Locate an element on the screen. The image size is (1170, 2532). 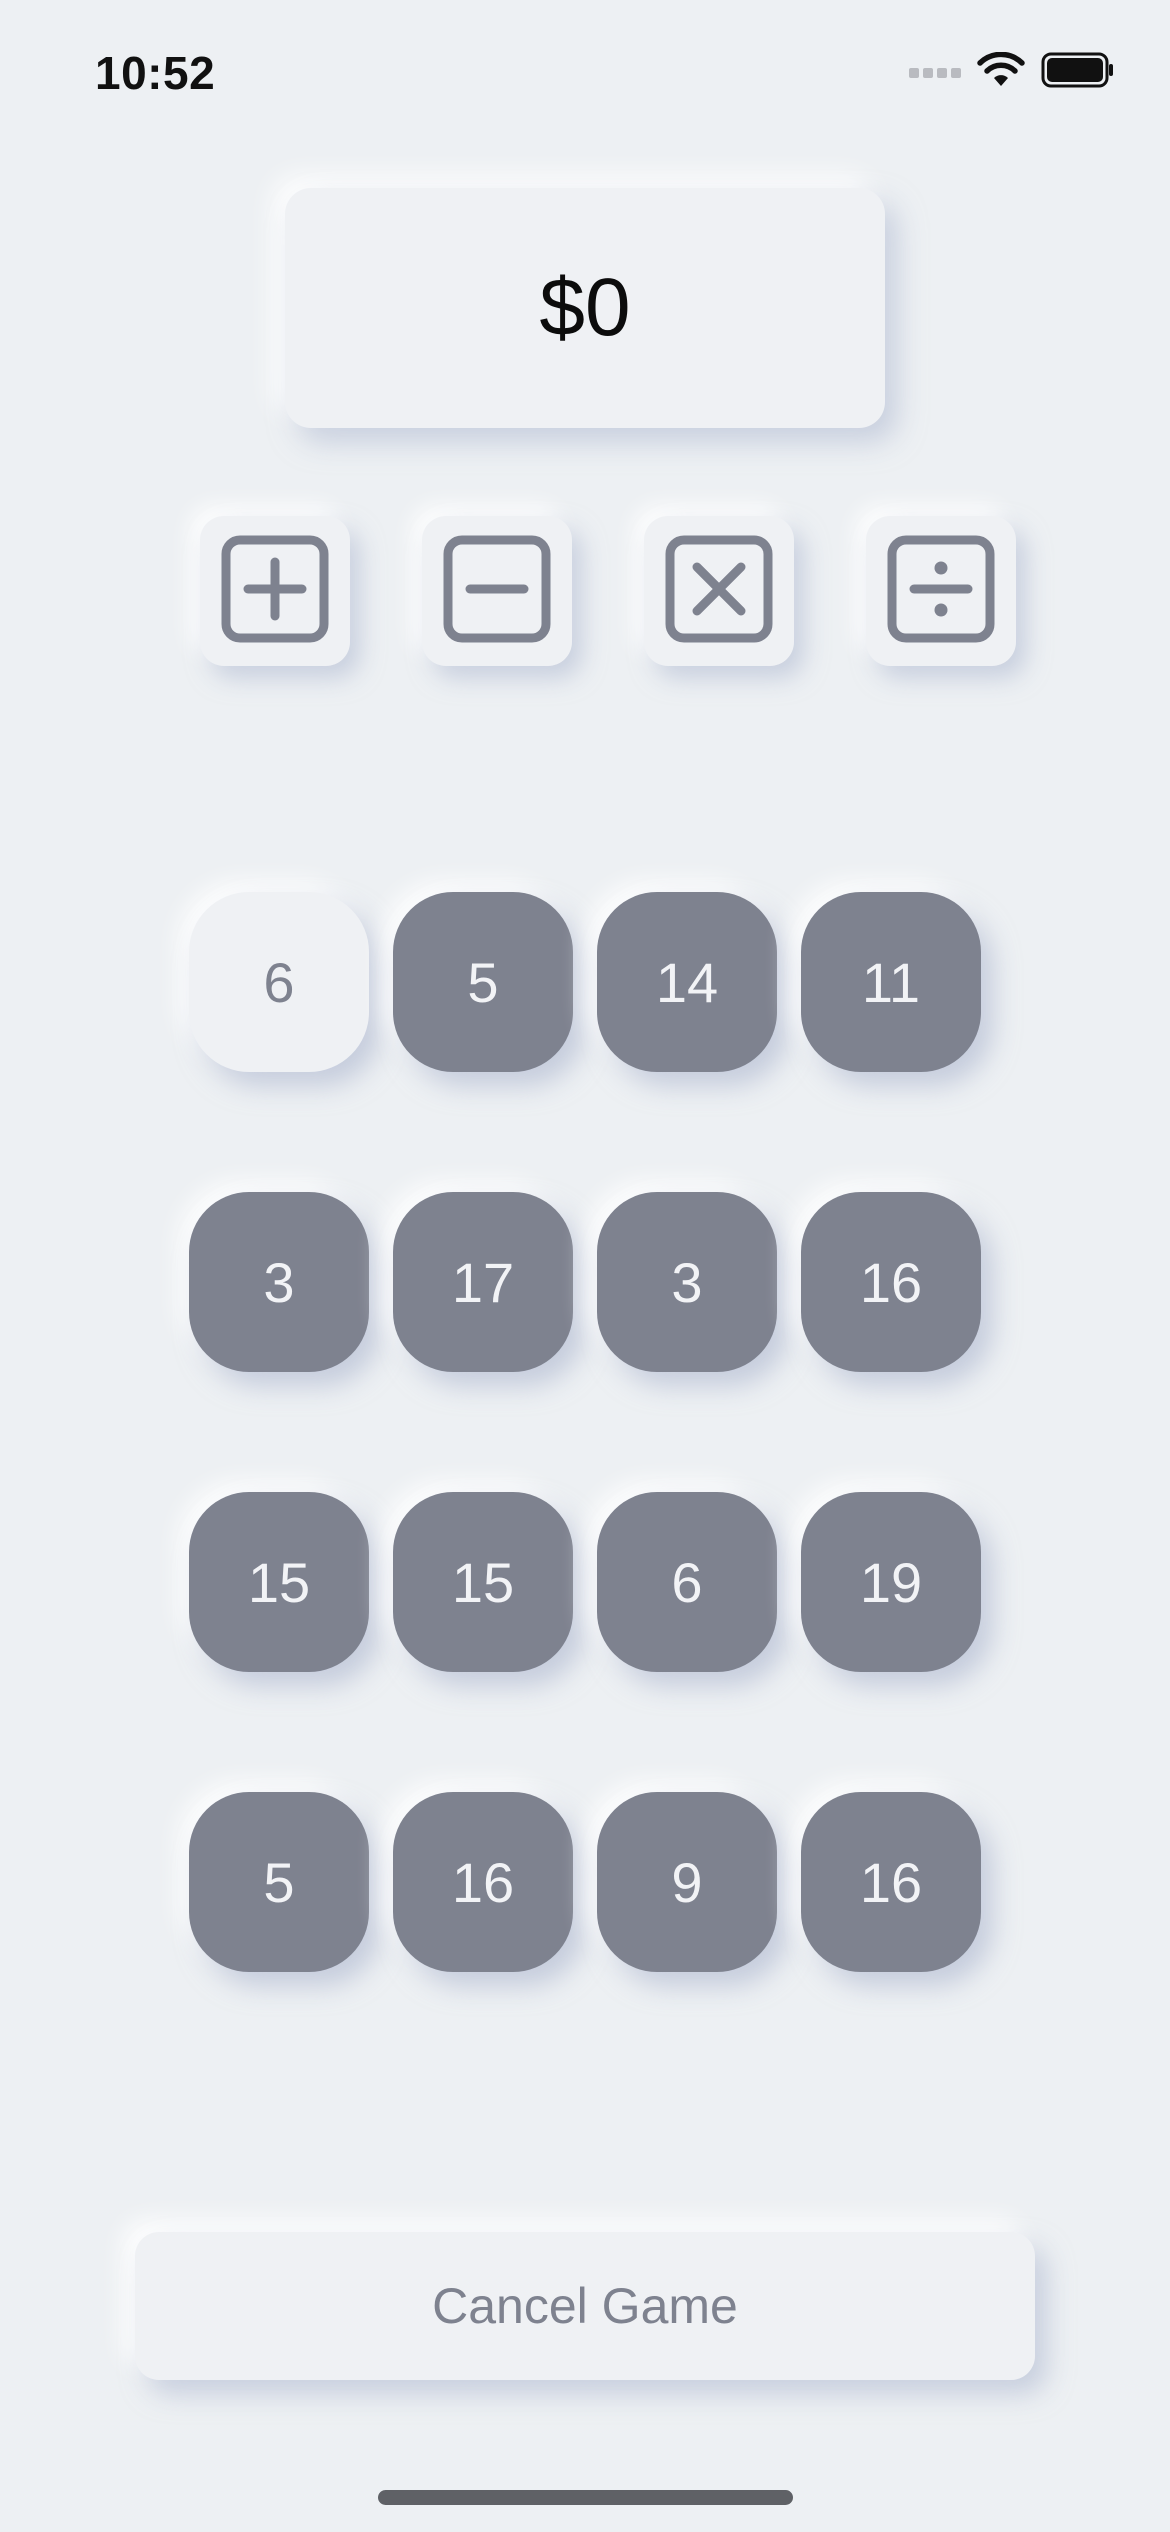
multiply-button is located at coordinates (719, 591).